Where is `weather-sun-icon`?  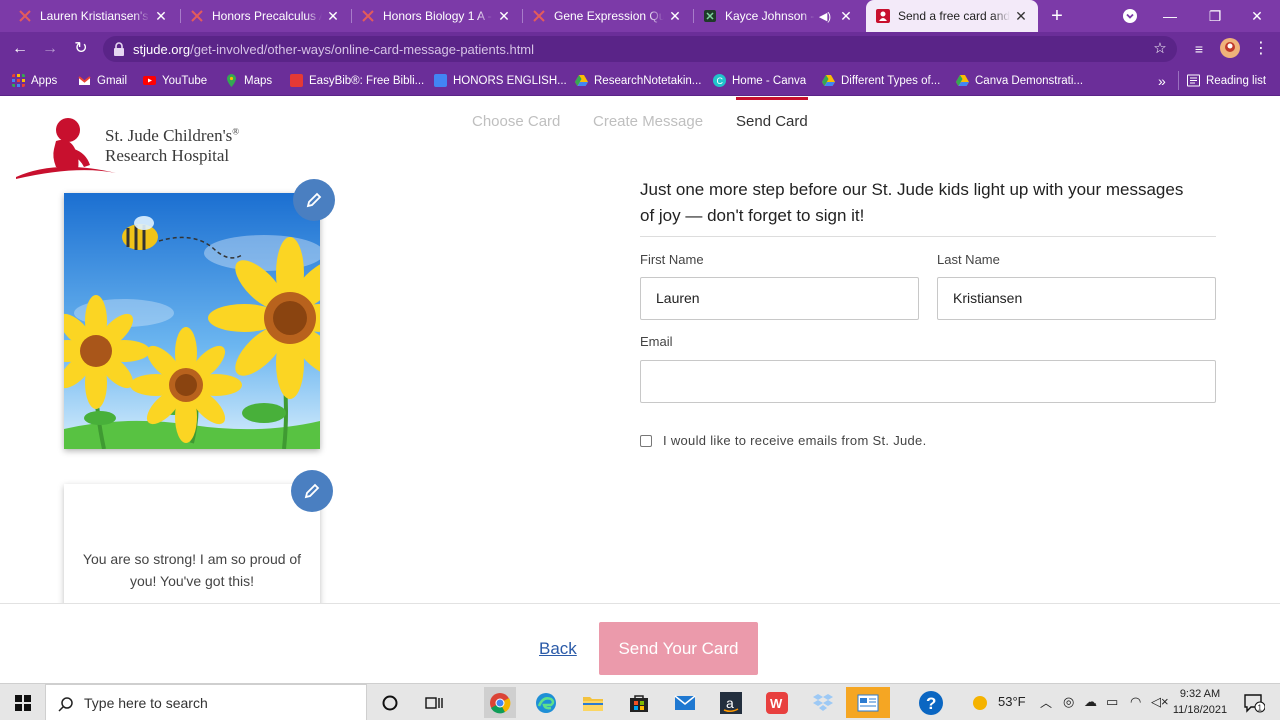
weather-sun-icon is located at coordinates (980, 702).